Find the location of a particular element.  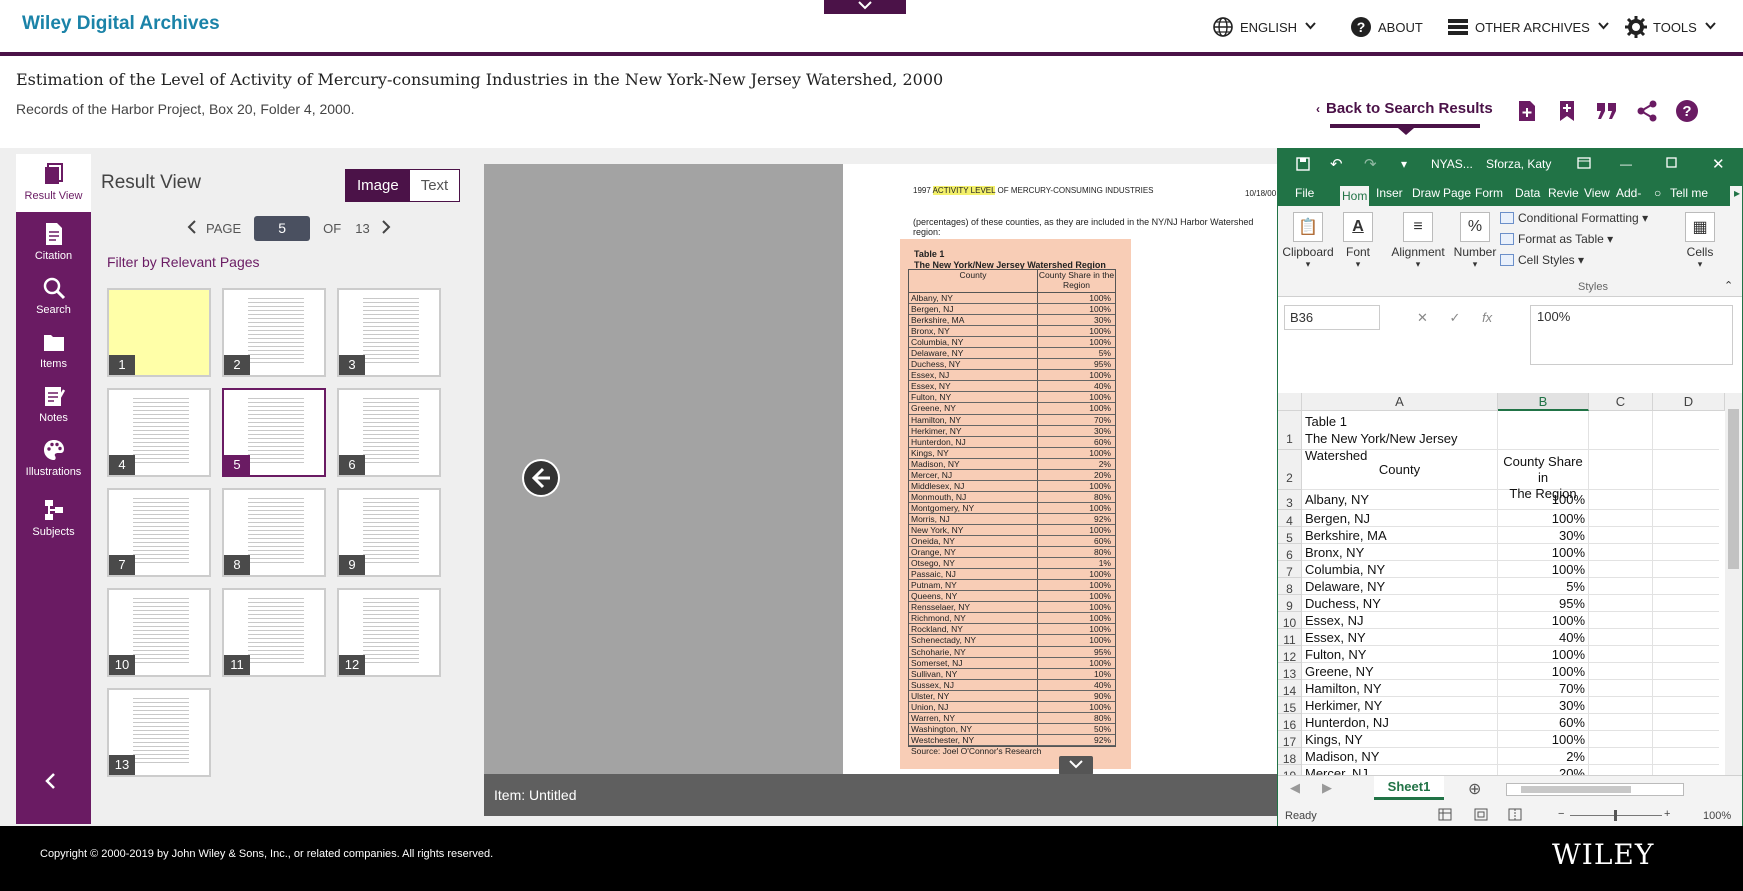

page-thumbnail: 12 is located at coordinates (389, 632).